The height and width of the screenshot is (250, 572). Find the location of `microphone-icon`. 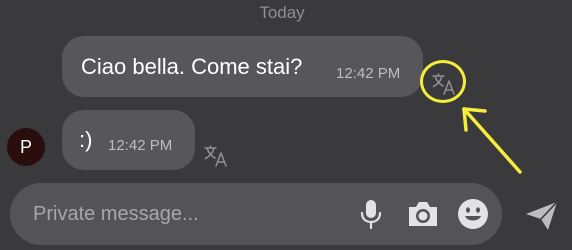

microphone-icon is located at coordinates (371, 216).